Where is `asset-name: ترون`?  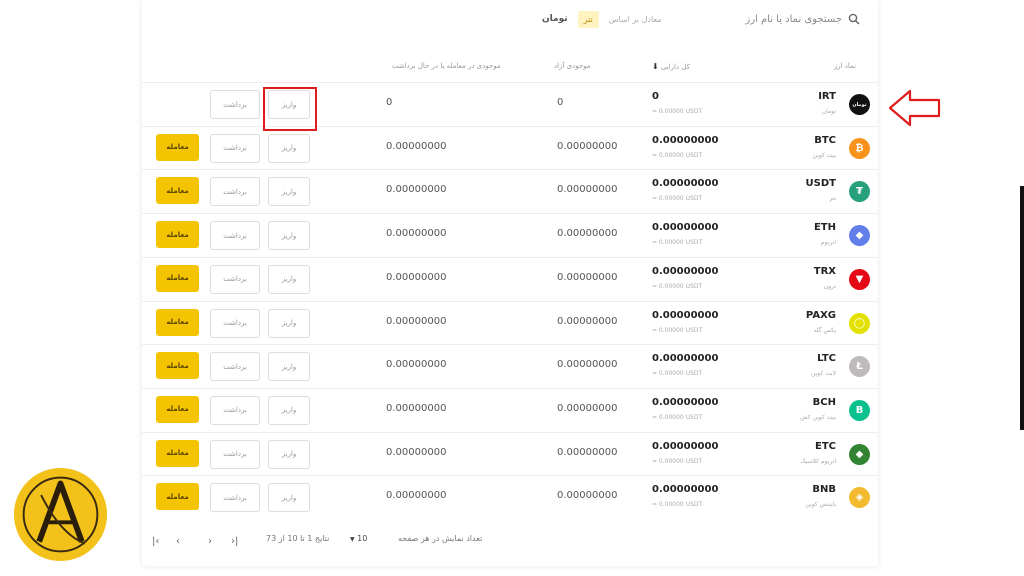
asset-name: ترون is located at coordinates (829, 286).